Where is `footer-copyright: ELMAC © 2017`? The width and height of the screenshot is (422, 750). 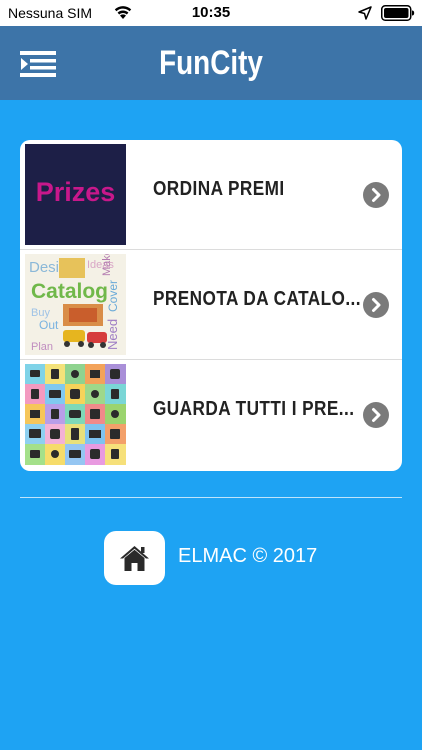
footer-copyright: ELMAC © 2017 is located at coordinates (248, 556).